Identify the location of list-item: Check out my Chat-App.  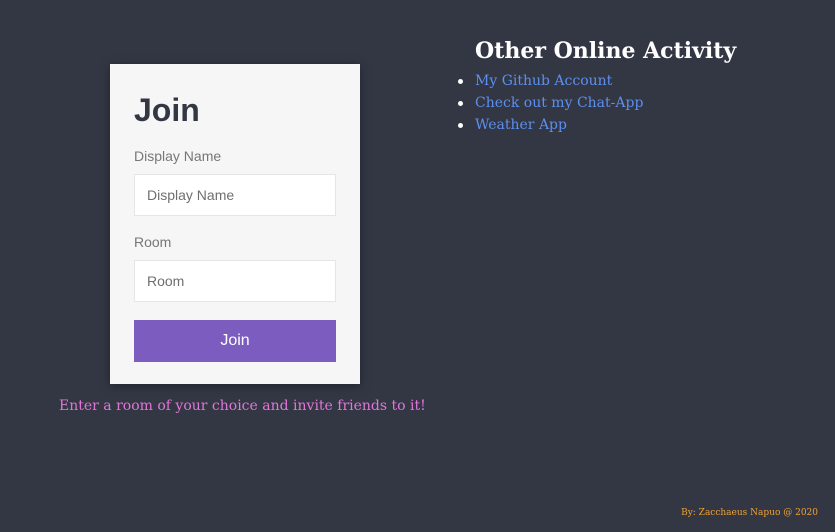
(597, 103).